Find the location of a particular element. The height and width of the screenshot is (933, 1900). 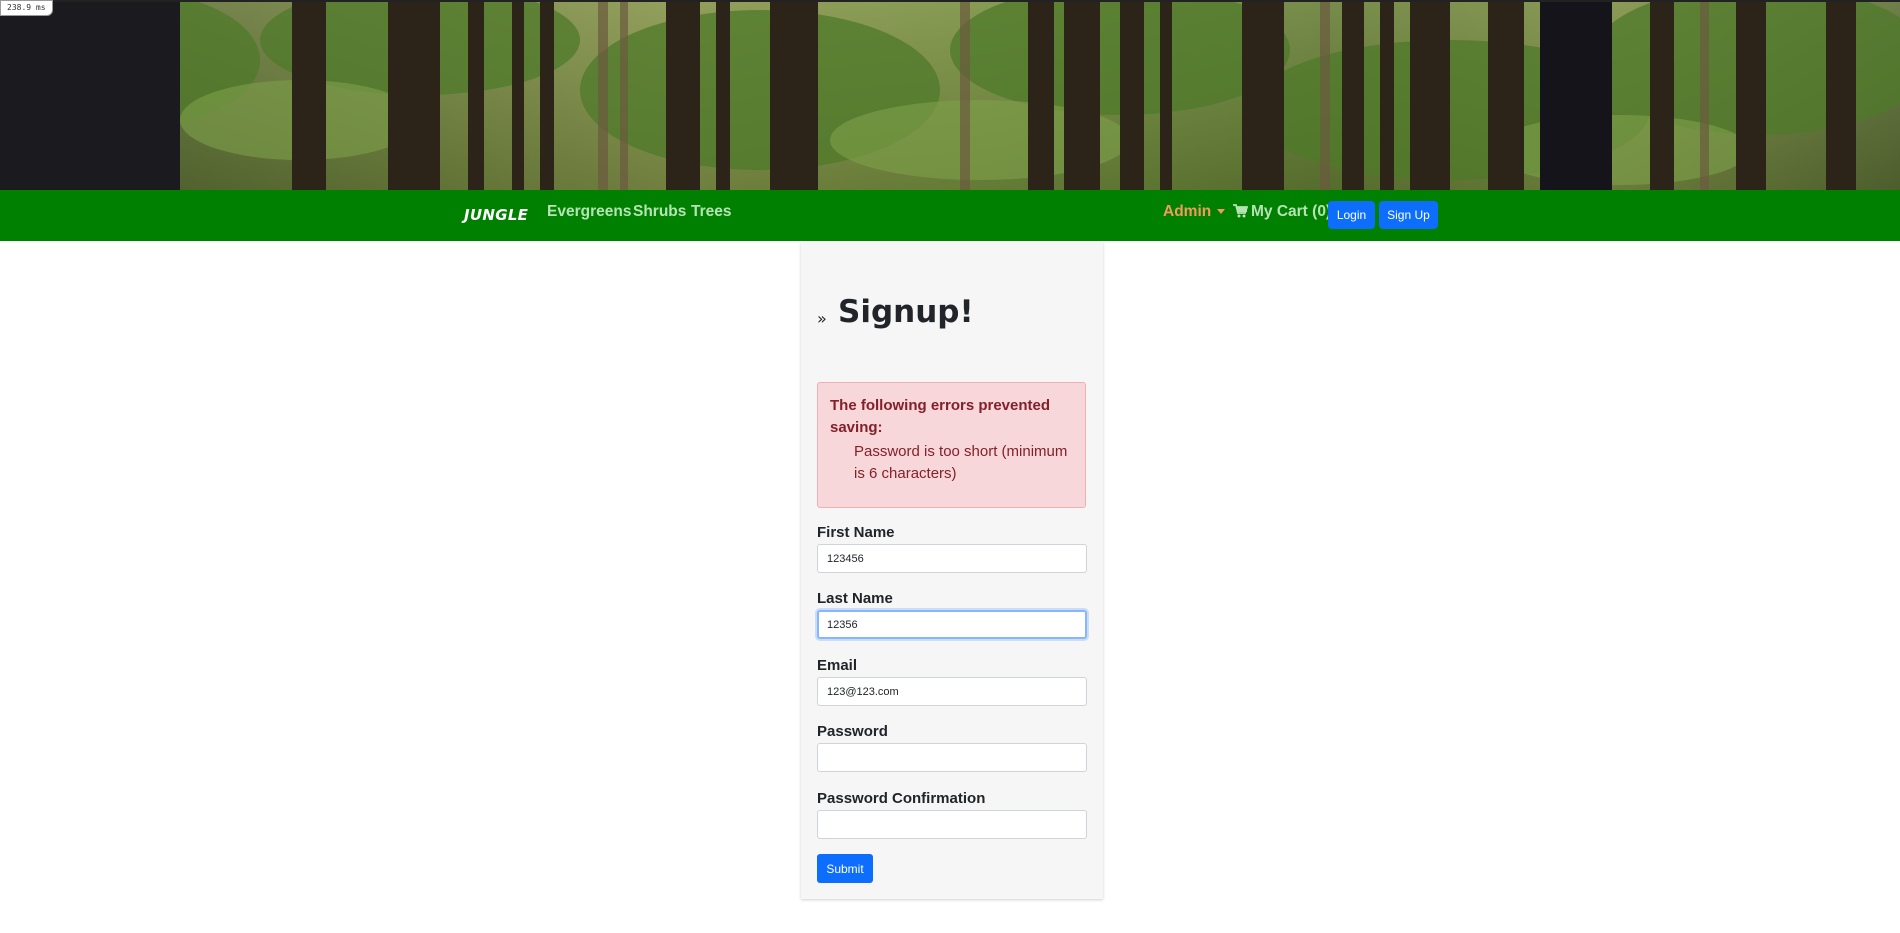

shopping-cart-icon is located at coordinates (1241, 213).